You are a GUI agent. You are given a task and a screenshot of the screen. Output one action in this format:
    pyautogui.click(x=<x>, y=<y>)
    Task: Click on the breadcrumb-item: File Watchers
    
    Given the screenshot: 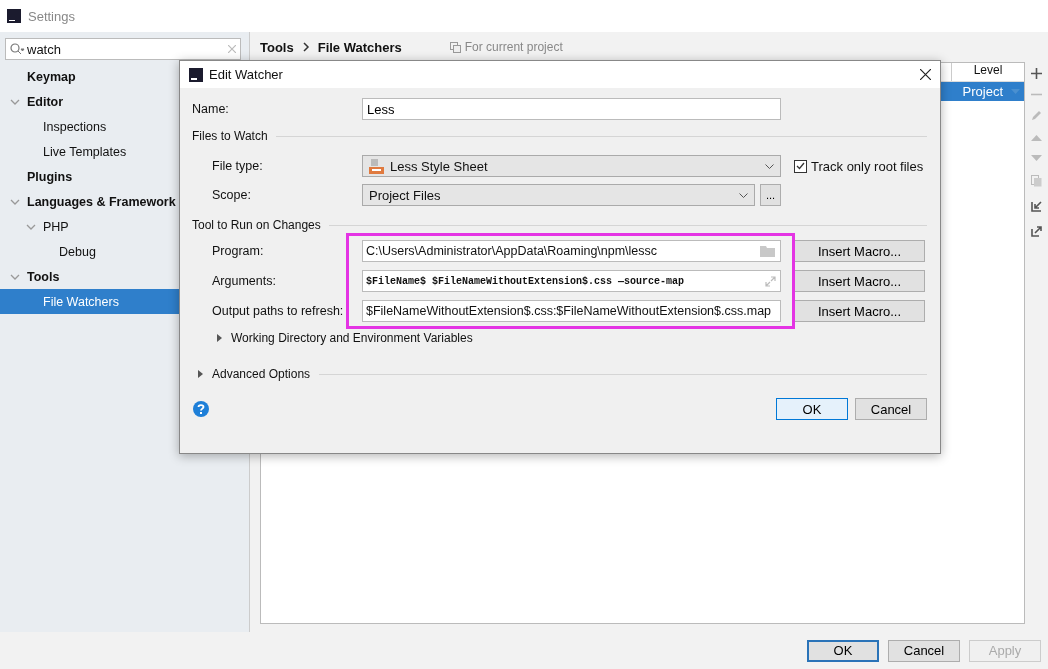 What is the action you would take?
    pyautogui.click(x=359, y=47)
    